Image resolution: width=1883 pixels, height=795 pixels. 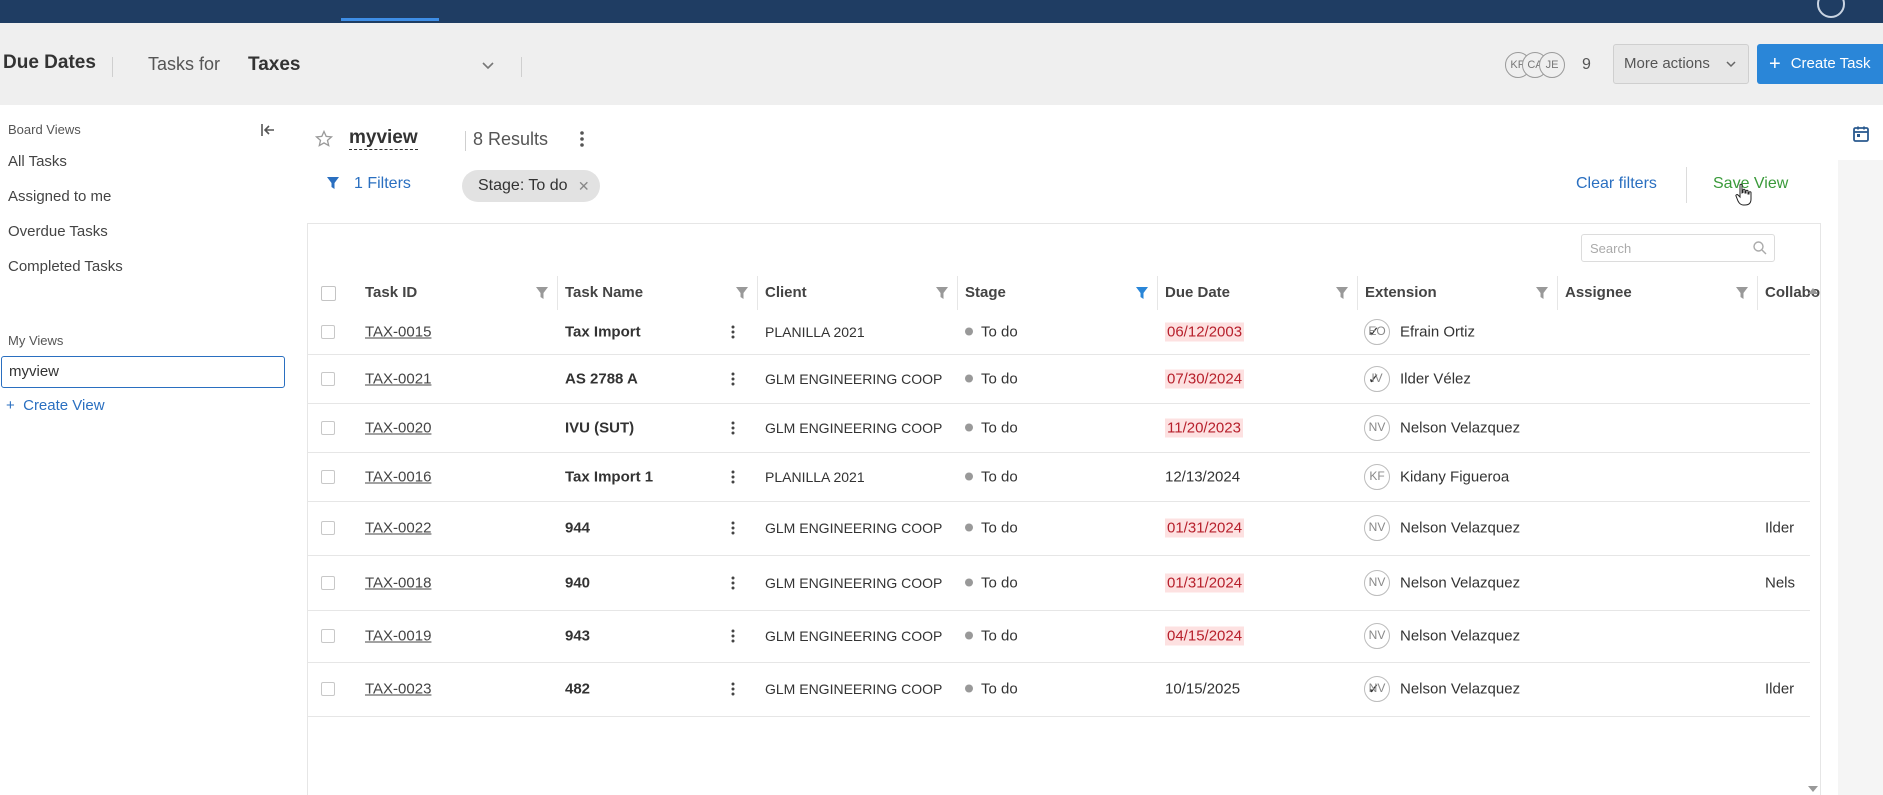 I want to click on user-avatar, so click(x=1831, y=9).